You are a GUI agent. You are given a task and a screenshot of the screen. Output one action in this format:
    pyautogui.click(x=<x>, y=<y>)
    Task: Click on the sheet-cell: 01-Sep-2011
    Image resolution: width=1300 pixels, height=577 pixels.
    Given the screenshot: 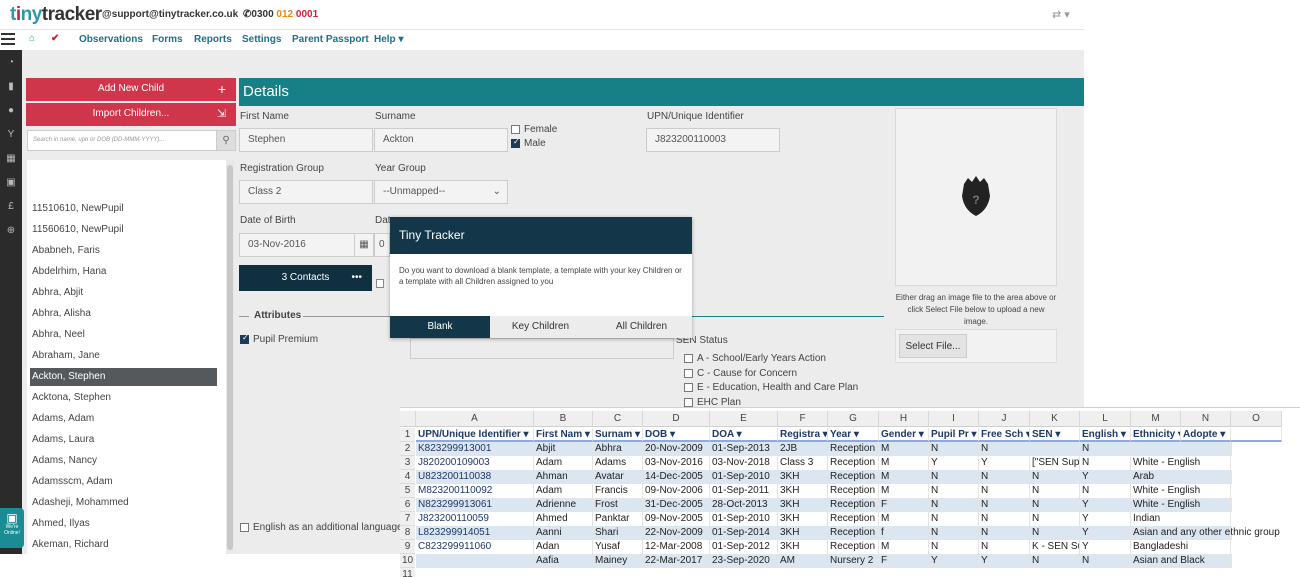 What is the action you would take?
    pyautogui.click(x=744, y=491)
    